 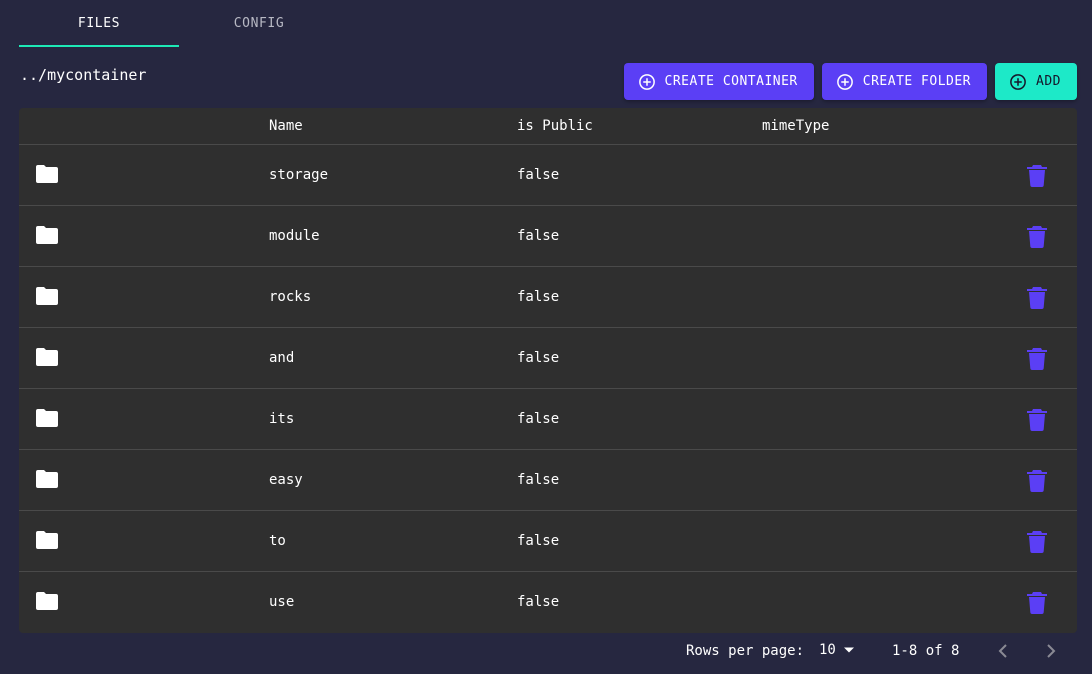 What do you see at coordinates (290, 297) in the screenshot?
I see `file-name: rocks` at bounding box center [290, 297].